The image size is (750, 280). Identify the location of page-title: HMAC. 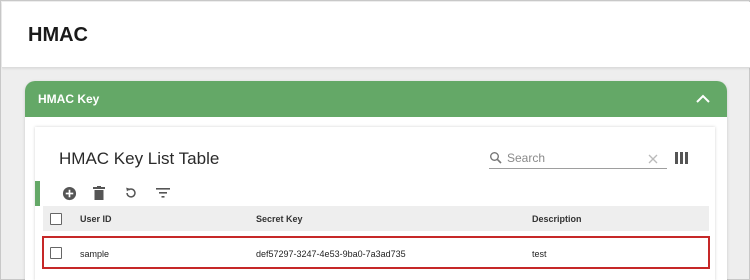
(58, 35).